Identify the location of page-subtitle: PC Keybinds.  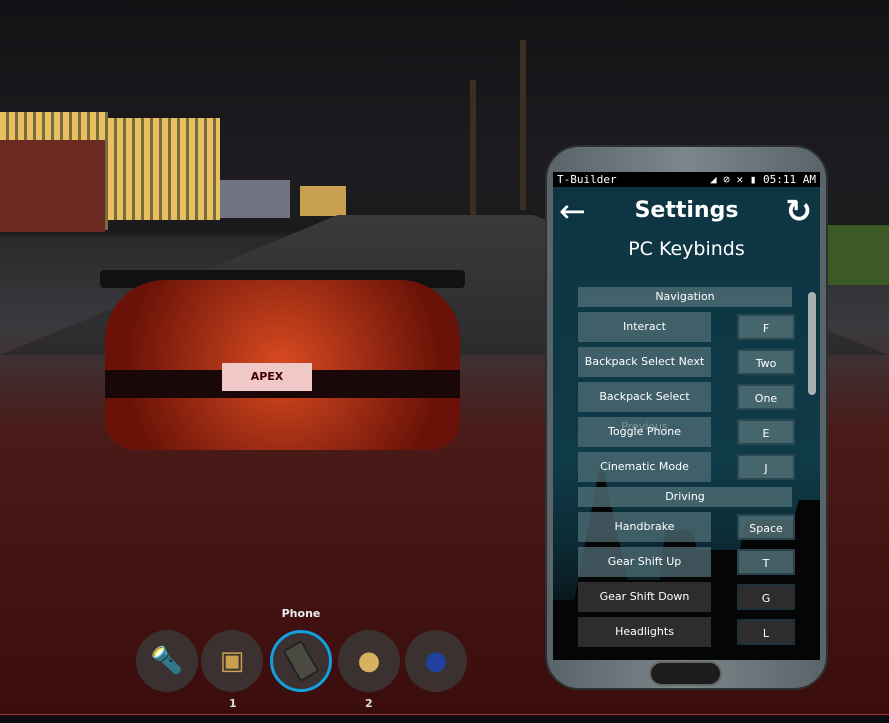
(686, 249).